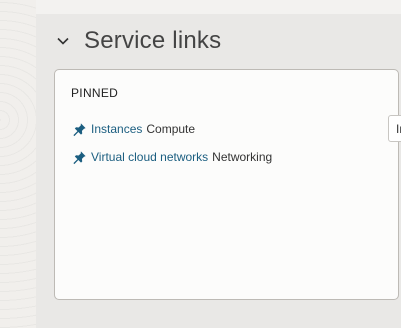 Image resolution: width=401 pixels, height=328 pixels. Describe the element at coordinates (18, 164) in the screenshot. I see `background-pattern` at that location.